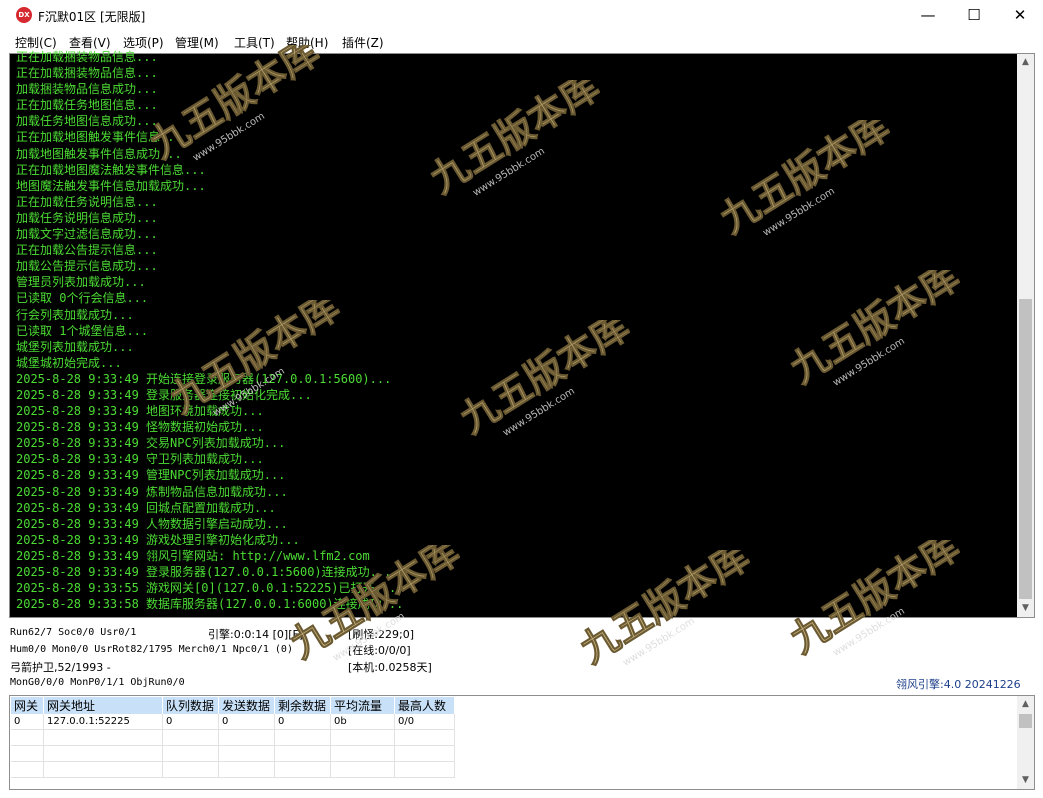 The height and width of the screenshot is (798, 1043). Describe the element at coordinates (521, 794) in the screenshot. I see `bottom-strip` at that location.